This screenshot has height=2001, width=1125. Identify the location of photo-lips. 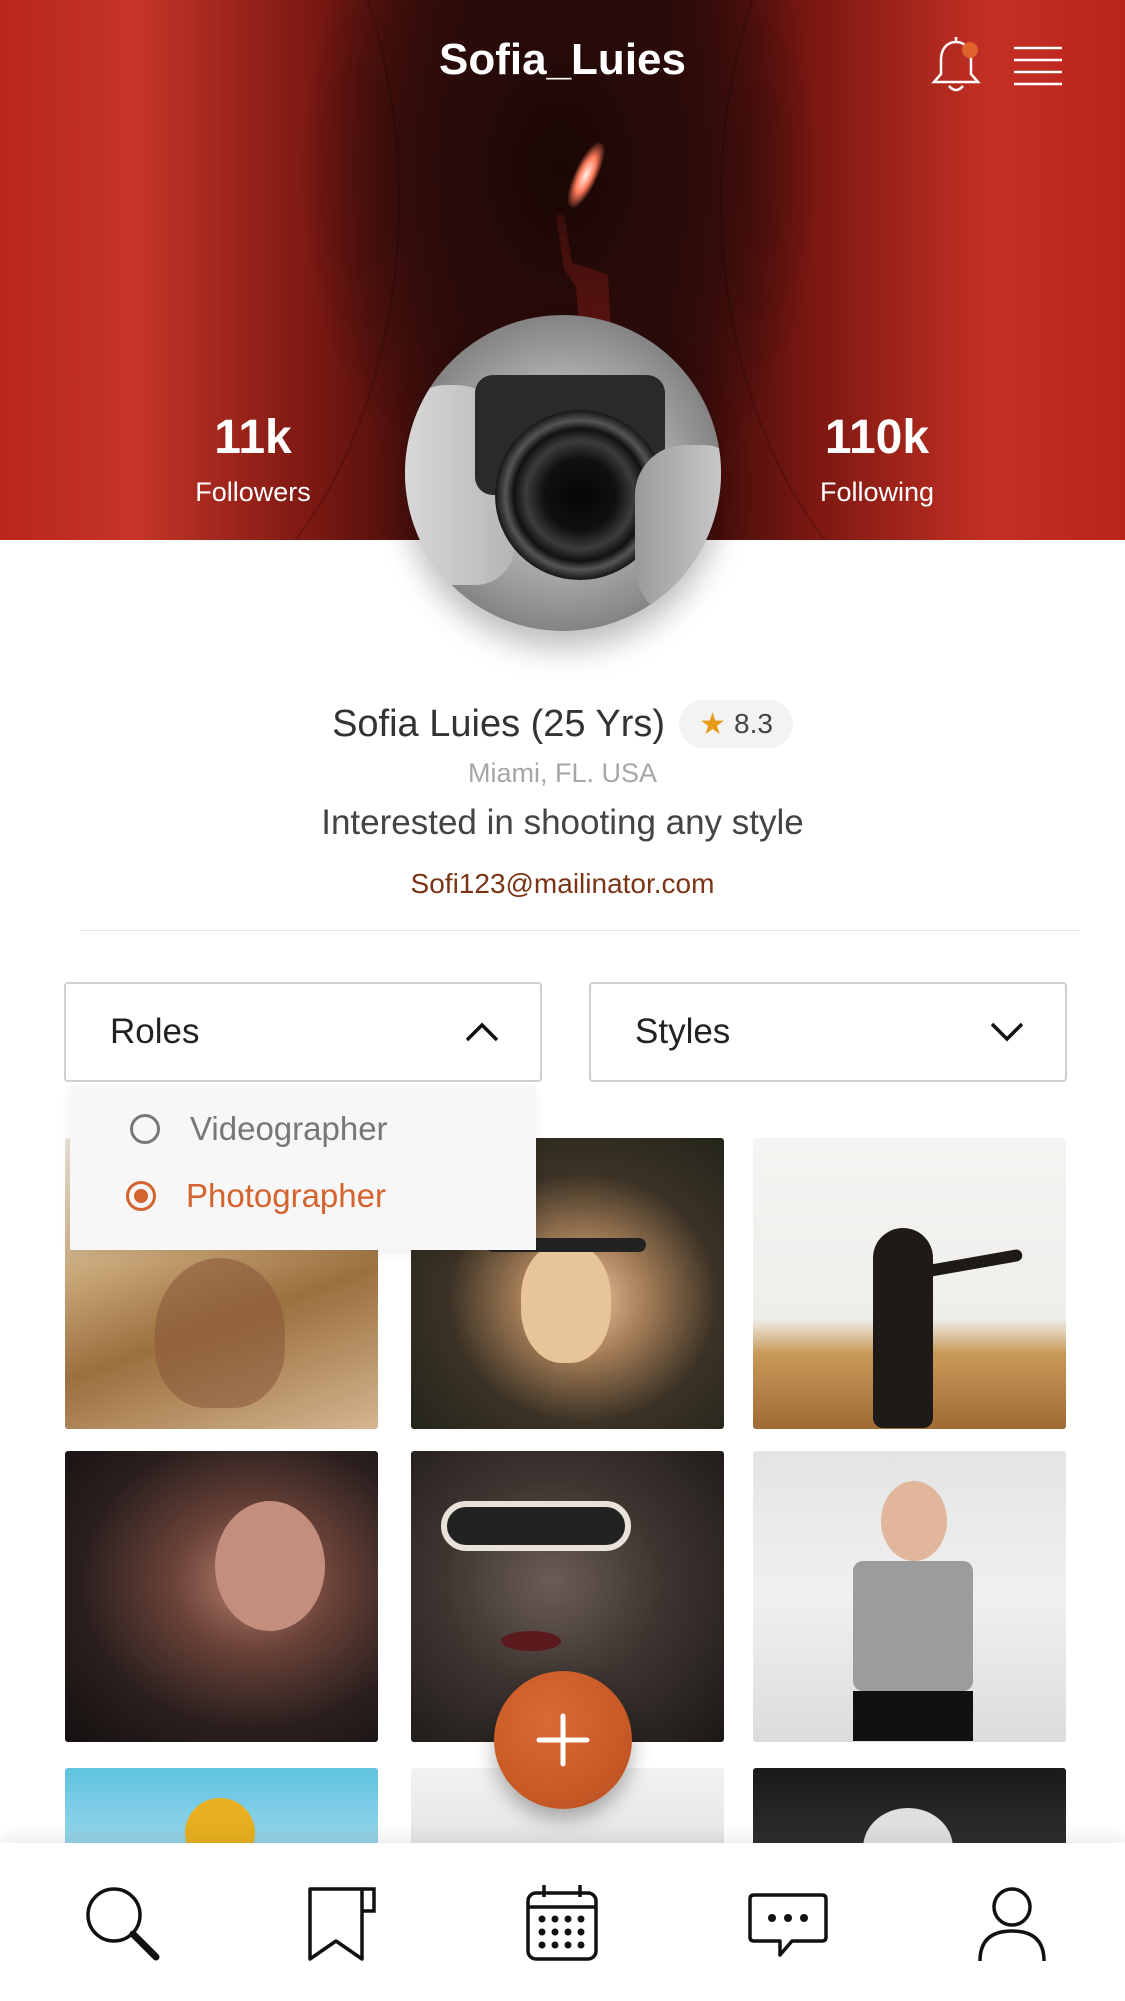
(531, 1641).